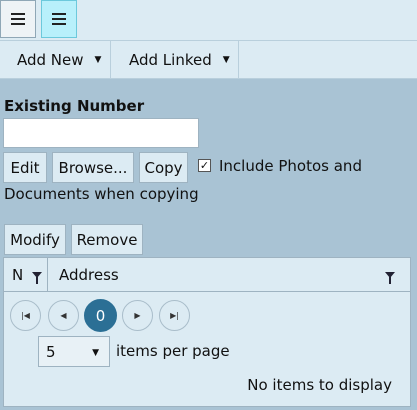  I want to click on previous-page-button: ◀, so click(63, 315).